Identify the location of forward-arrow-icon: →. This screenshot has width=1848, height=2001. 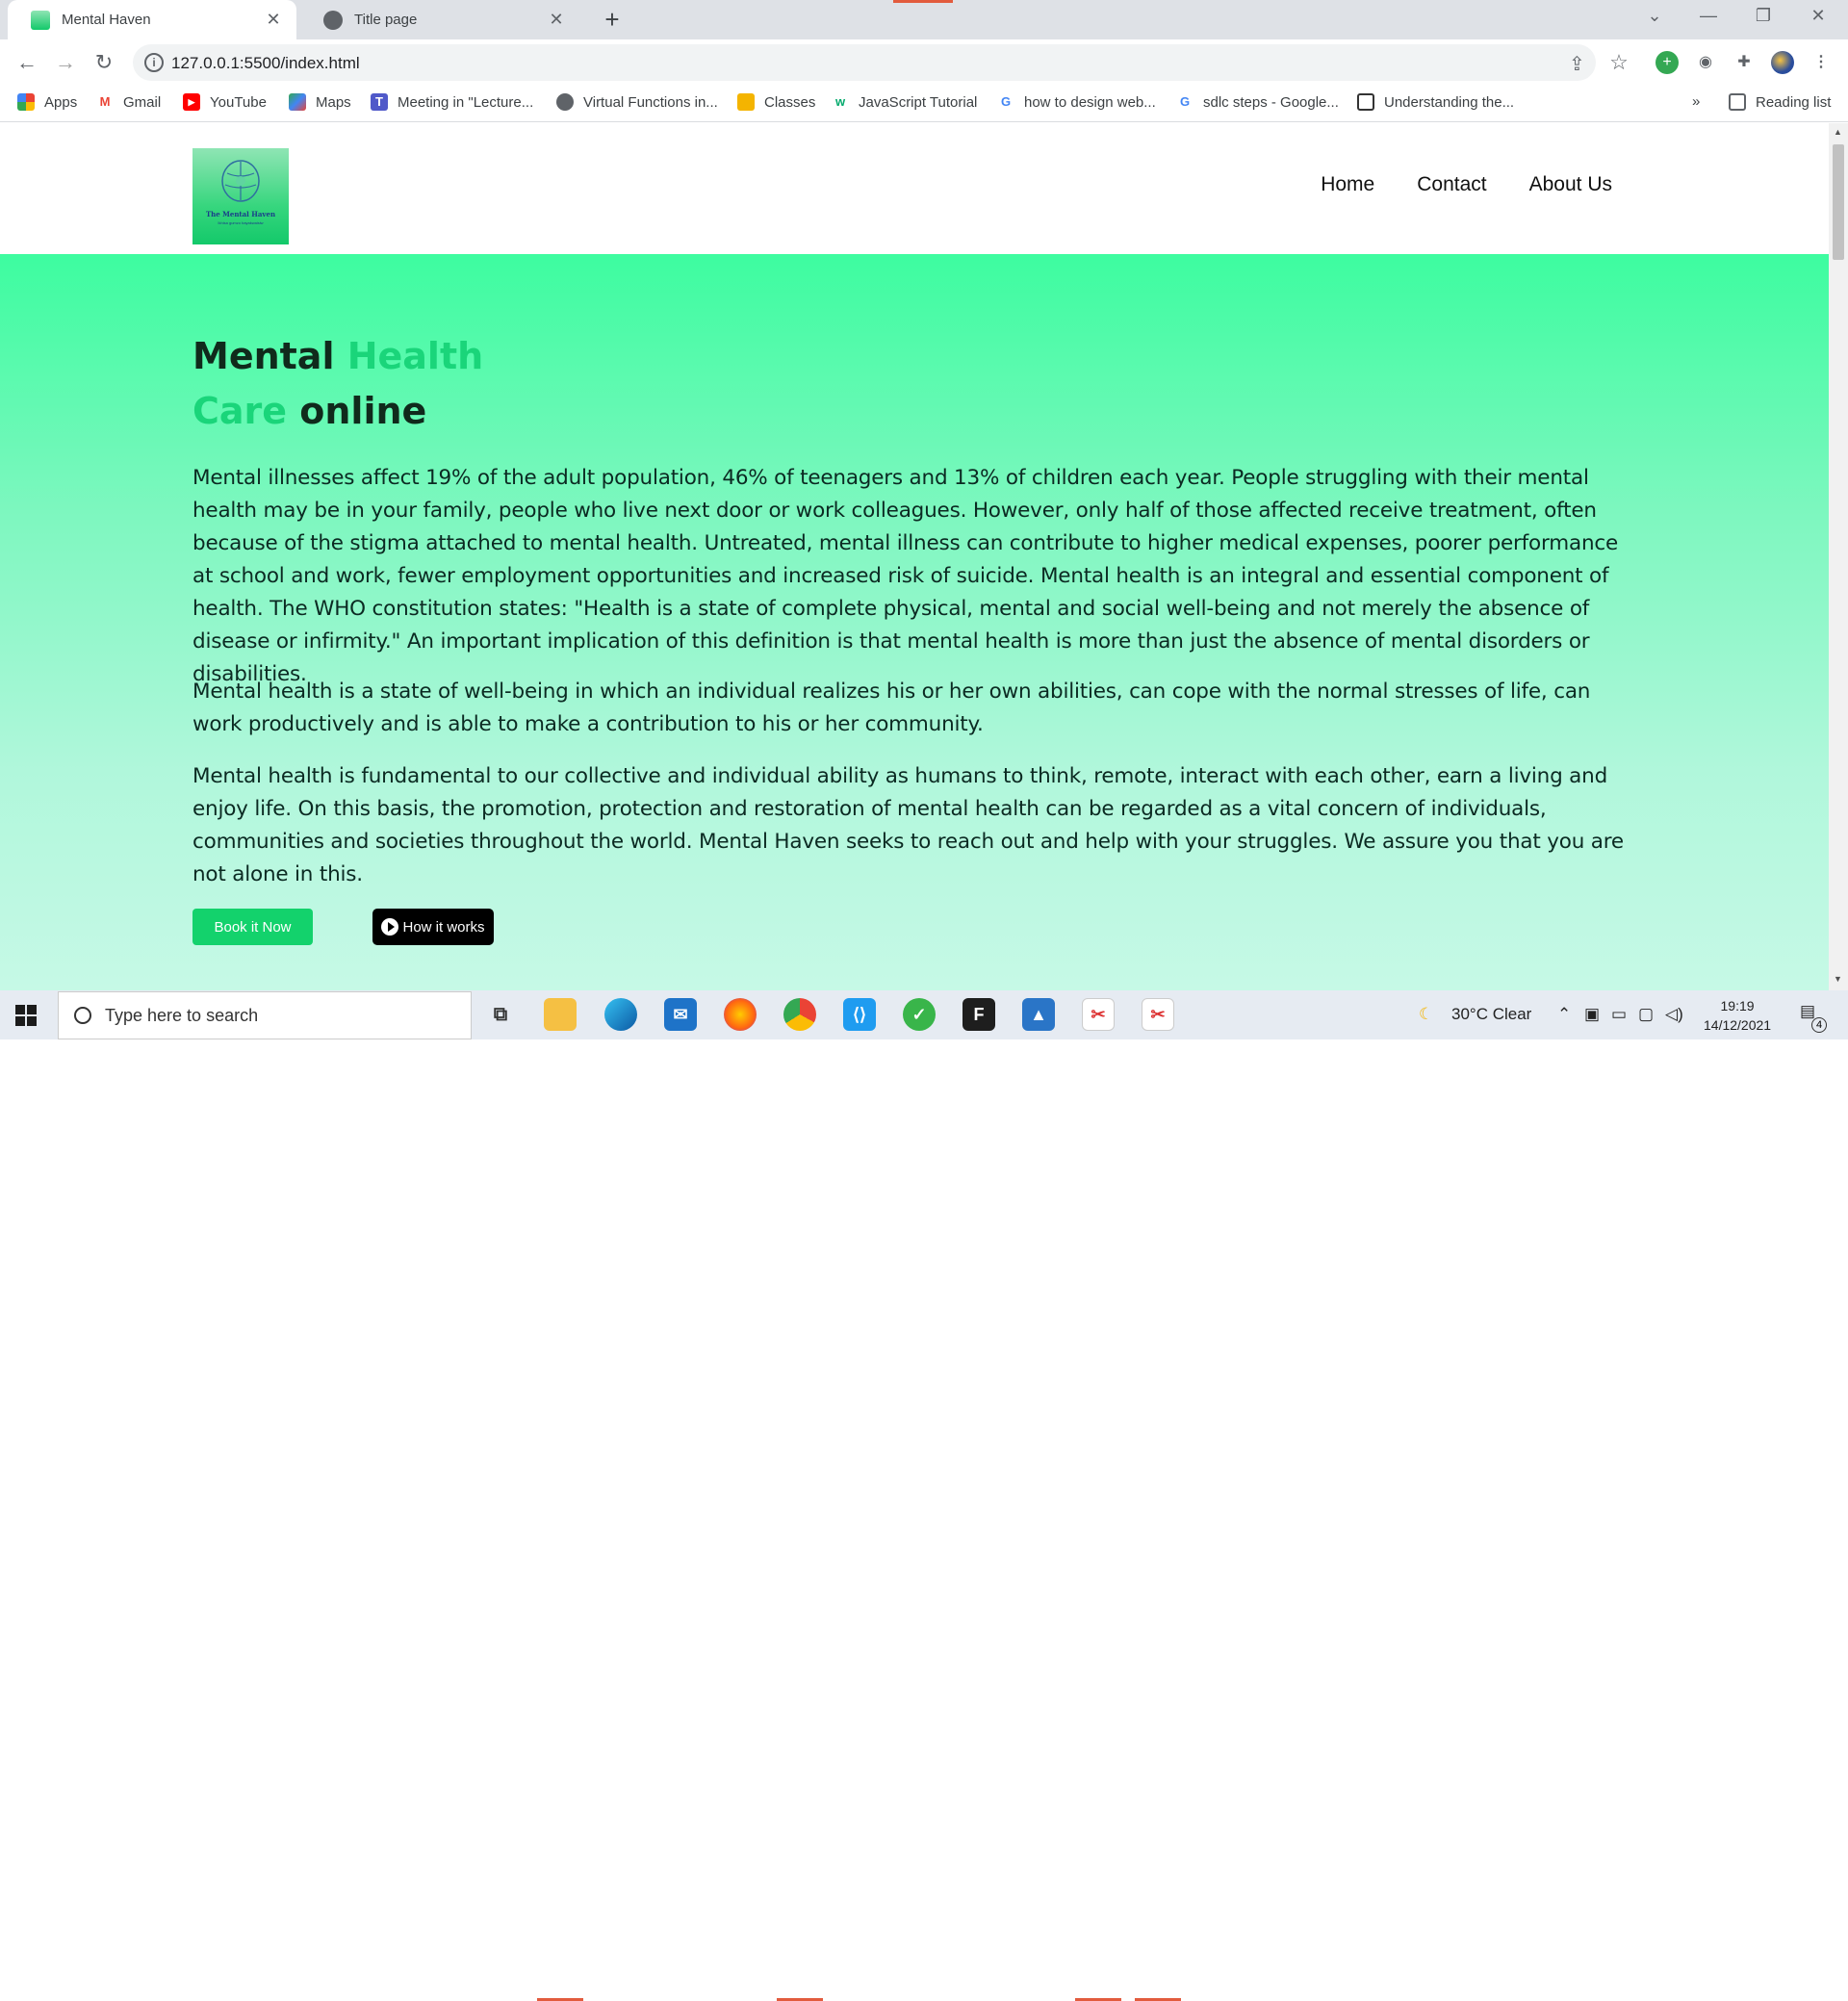
(65, 62).